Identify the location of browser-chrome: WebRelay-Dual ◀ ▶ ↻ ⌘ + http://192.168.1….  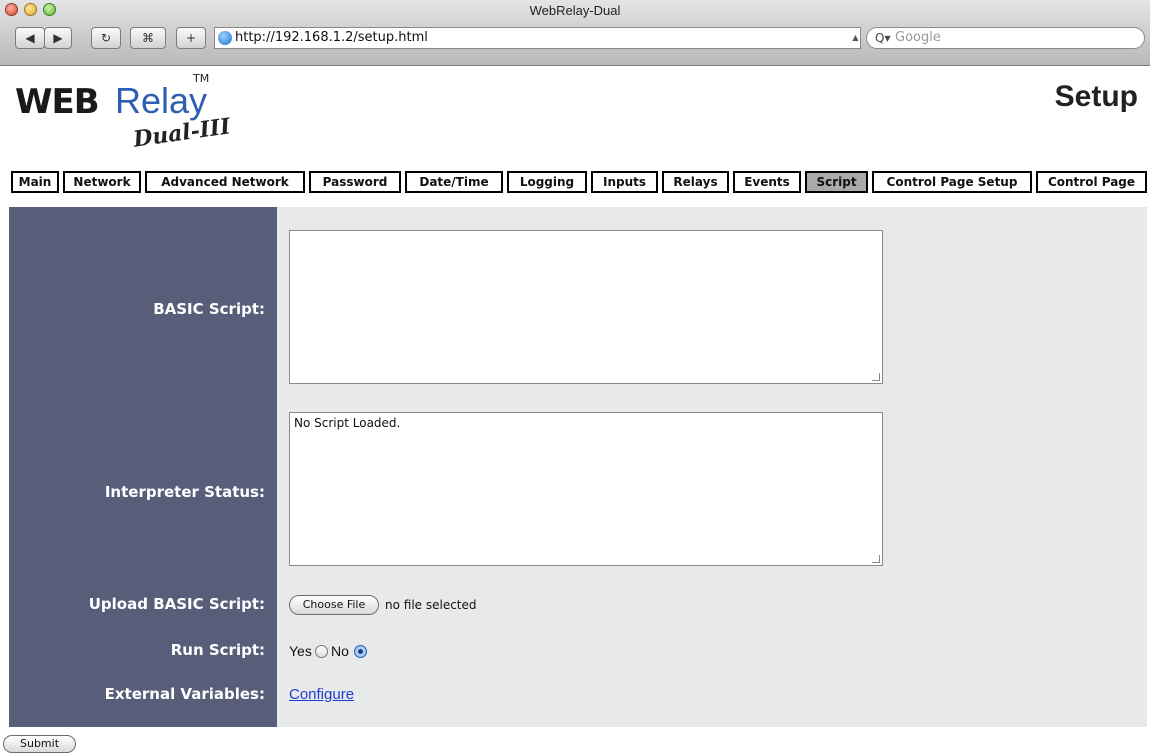
(575, 33).